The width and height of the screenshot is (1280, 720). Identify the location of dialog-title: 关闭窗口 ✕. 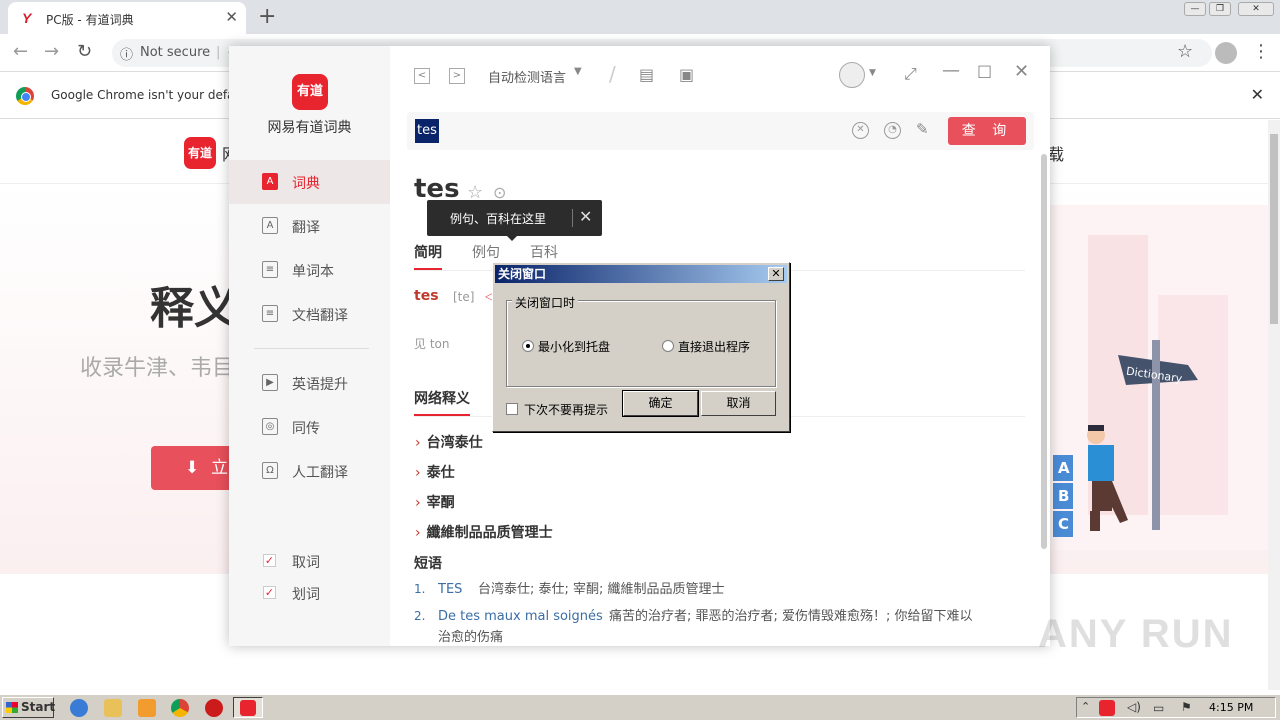
(641, 274).